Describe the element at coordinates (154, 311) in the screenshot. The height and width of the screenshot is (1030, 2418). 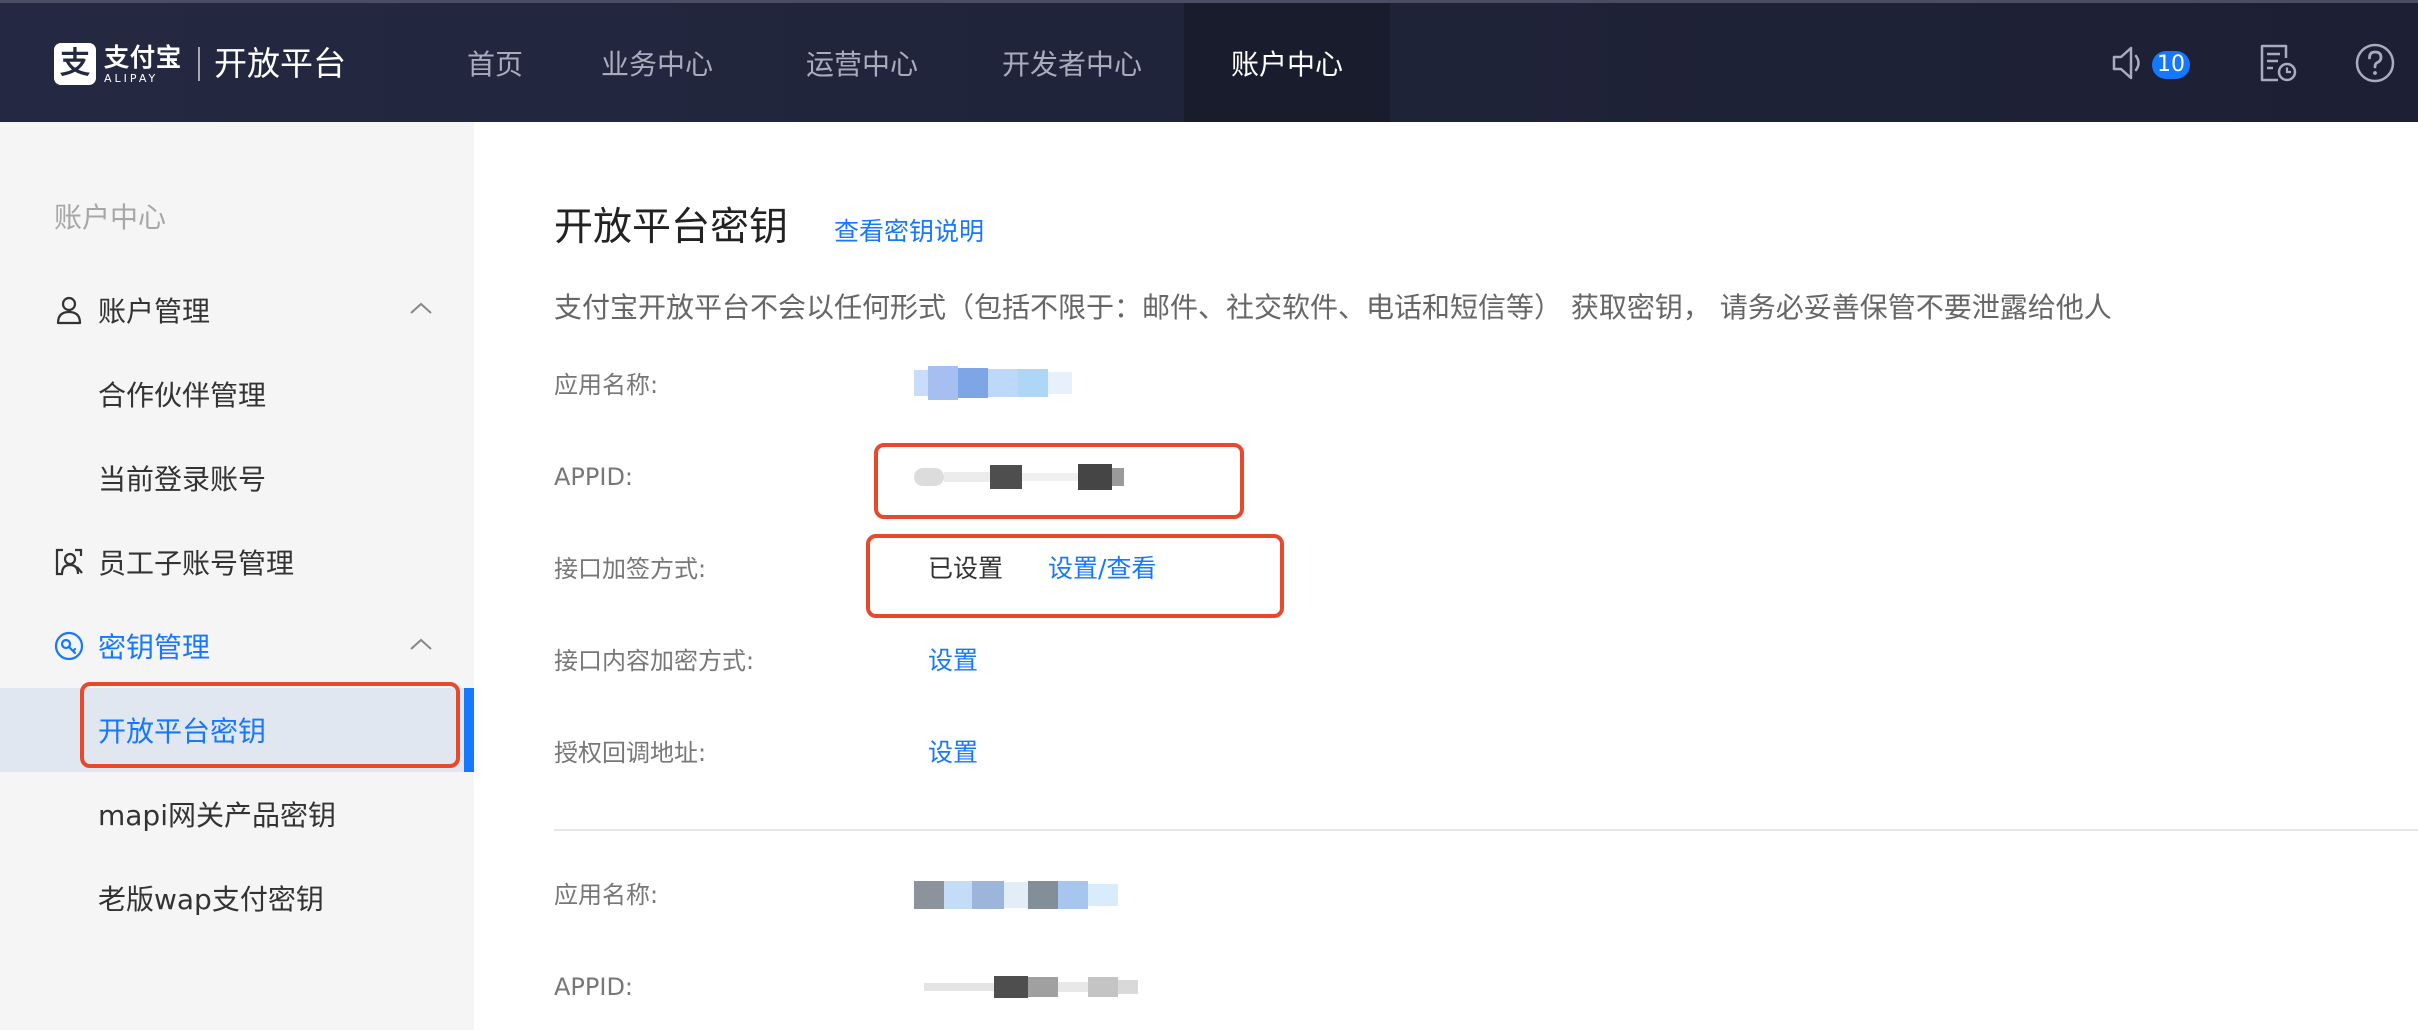
I see `sidebar-group-label: 账户管理` at that location.